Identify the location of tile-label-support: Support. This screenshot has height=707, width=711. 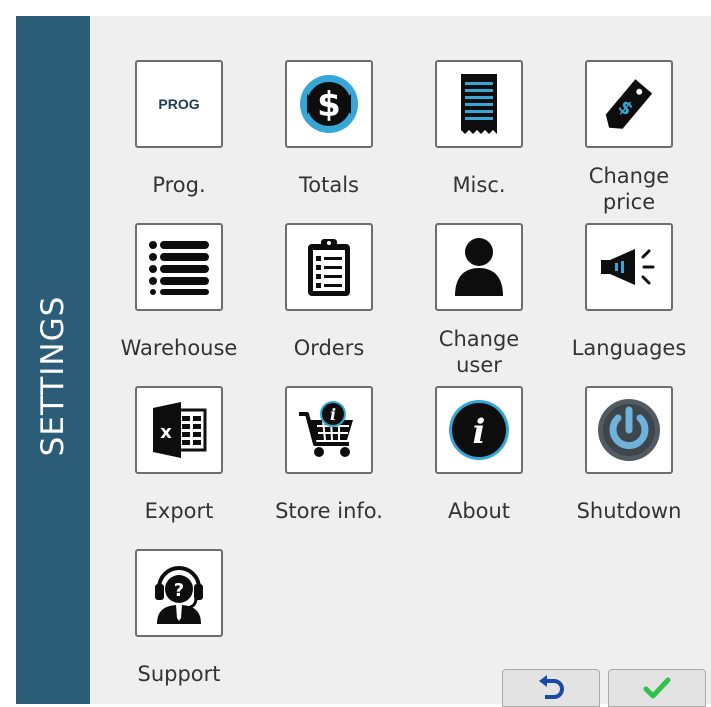
(179, 674).